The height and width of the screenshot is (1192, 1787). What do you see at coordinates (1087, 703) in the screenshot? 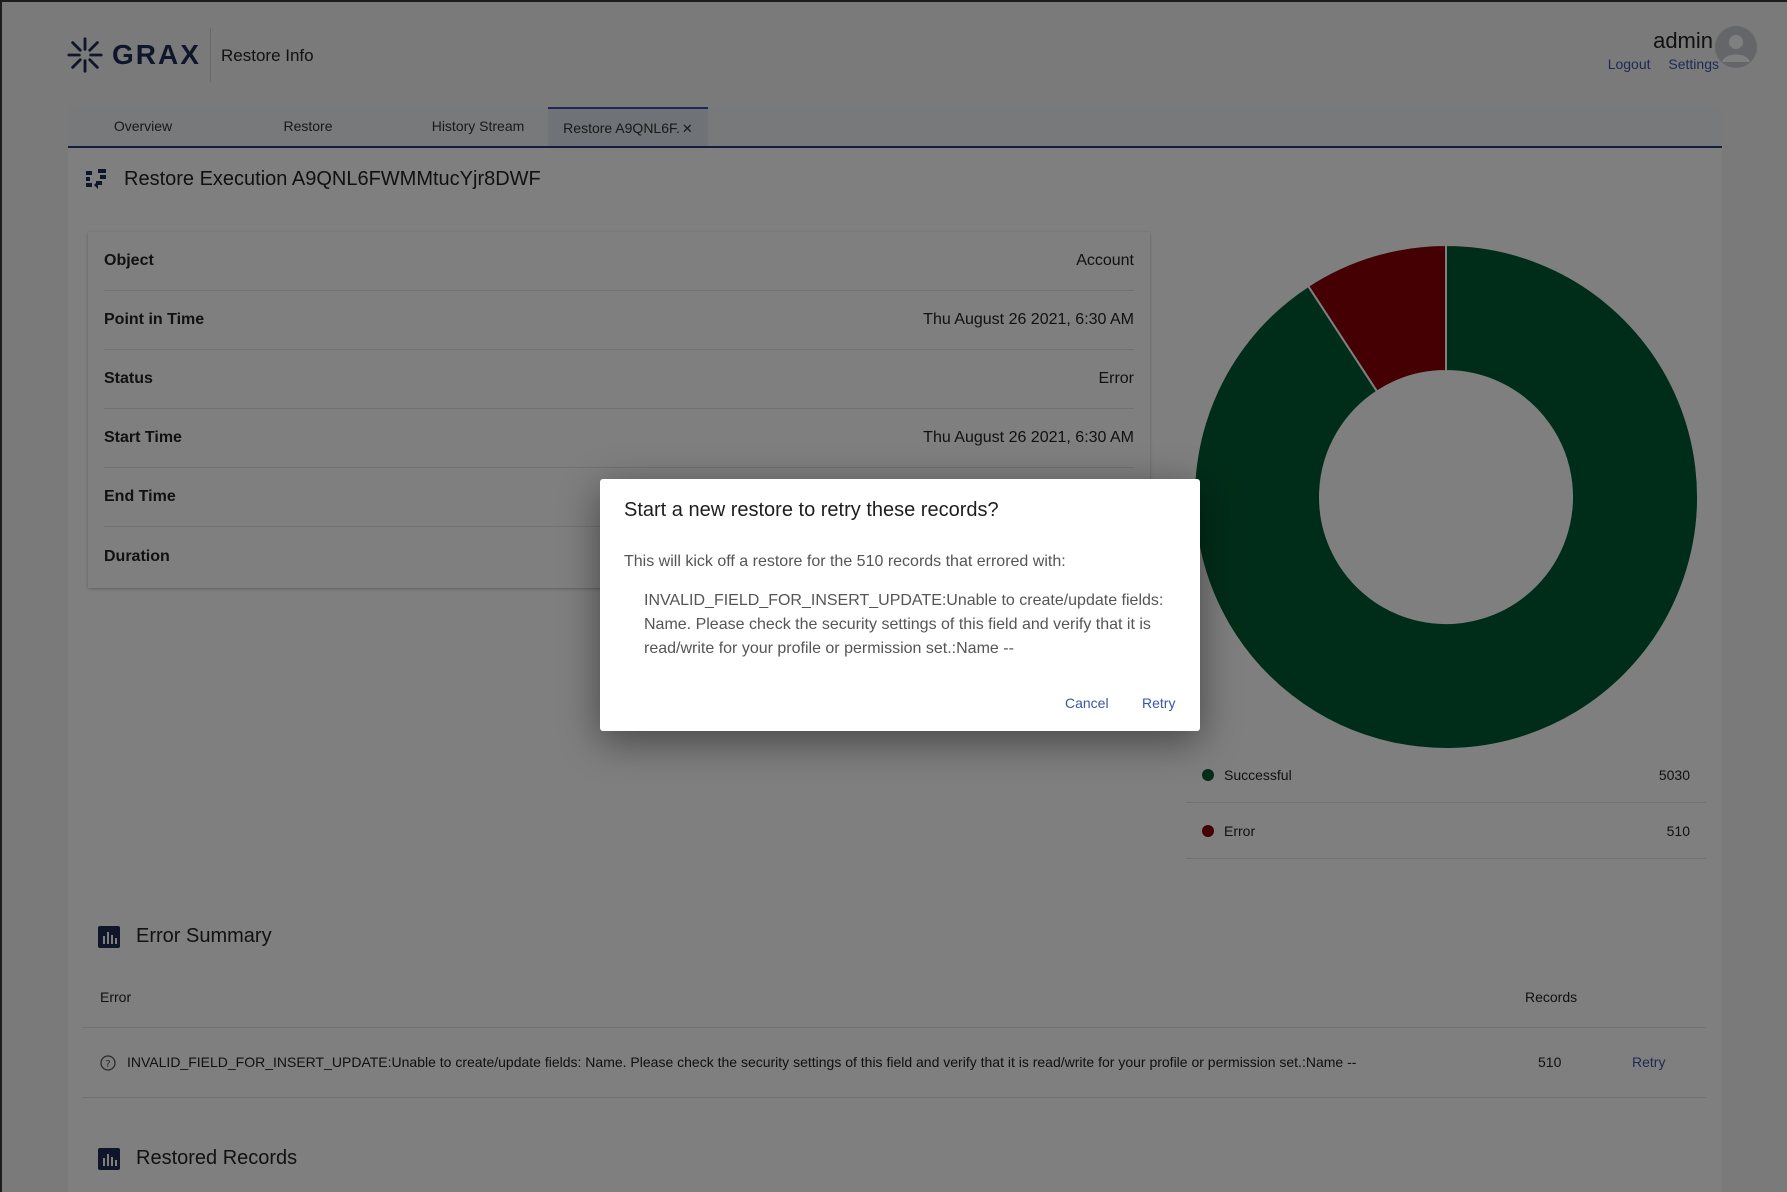
I see `cancel-button: Cancel` at bounding box center [1087, 703].